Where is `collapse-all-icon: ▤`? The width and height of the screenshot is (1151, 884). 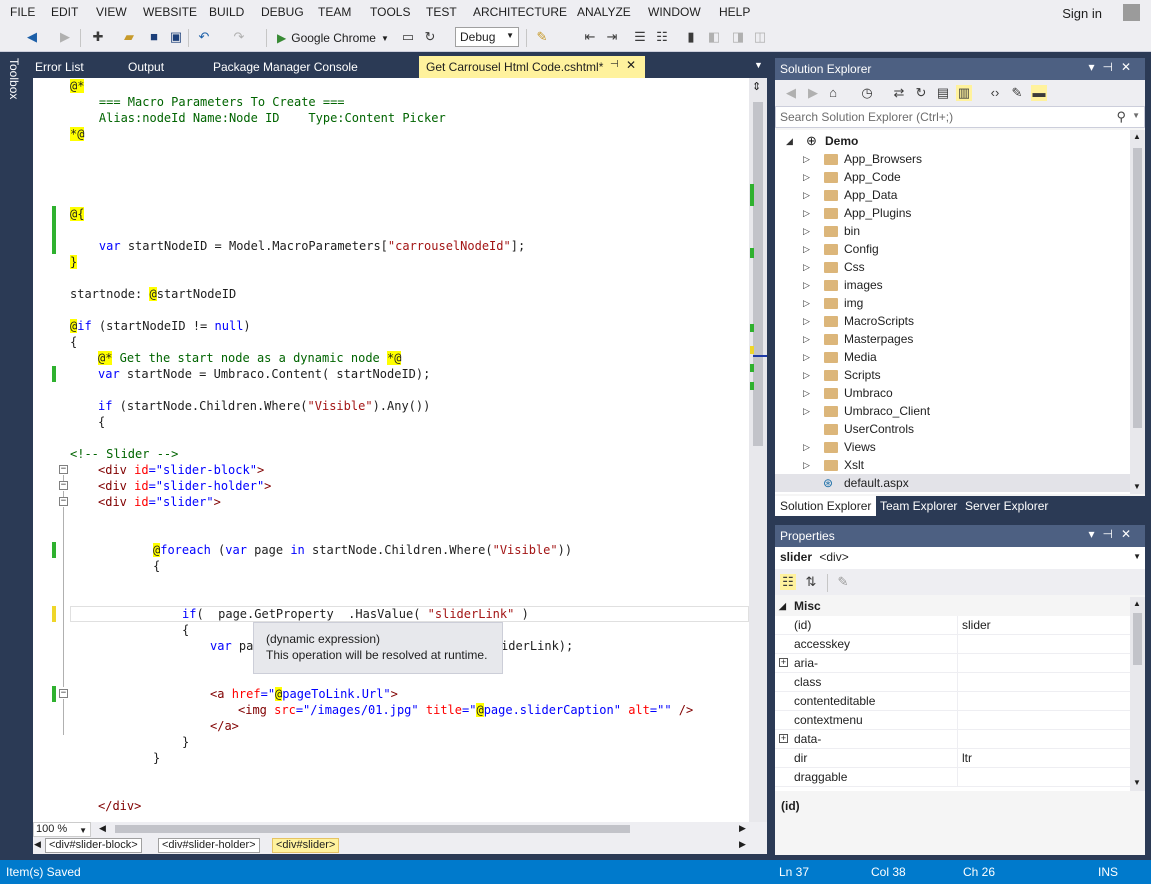
collapse-all-icon: ▤ is located at coordinates (943, 93).